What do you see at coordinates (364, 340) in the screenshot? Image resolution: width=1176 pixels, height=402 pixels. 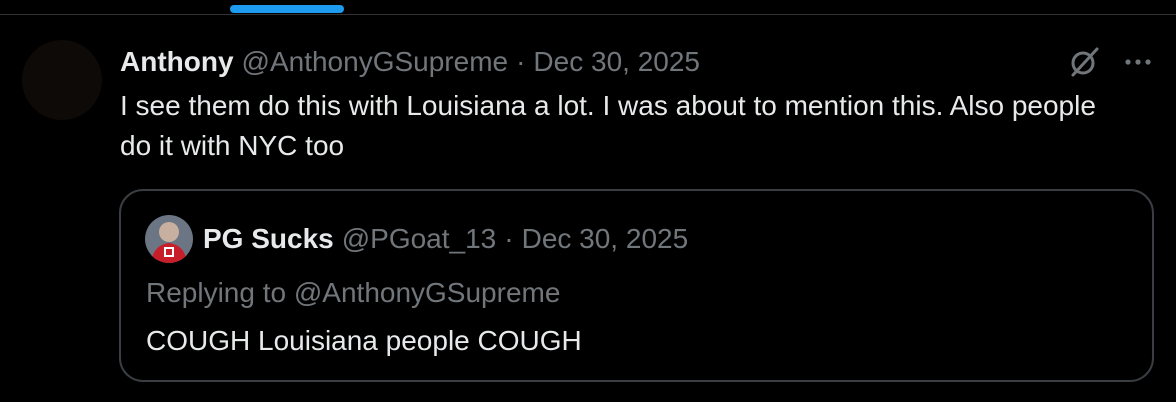 I see `quote-text: COUGH Louisiana people COUGH` at bounding box center [364, 340].